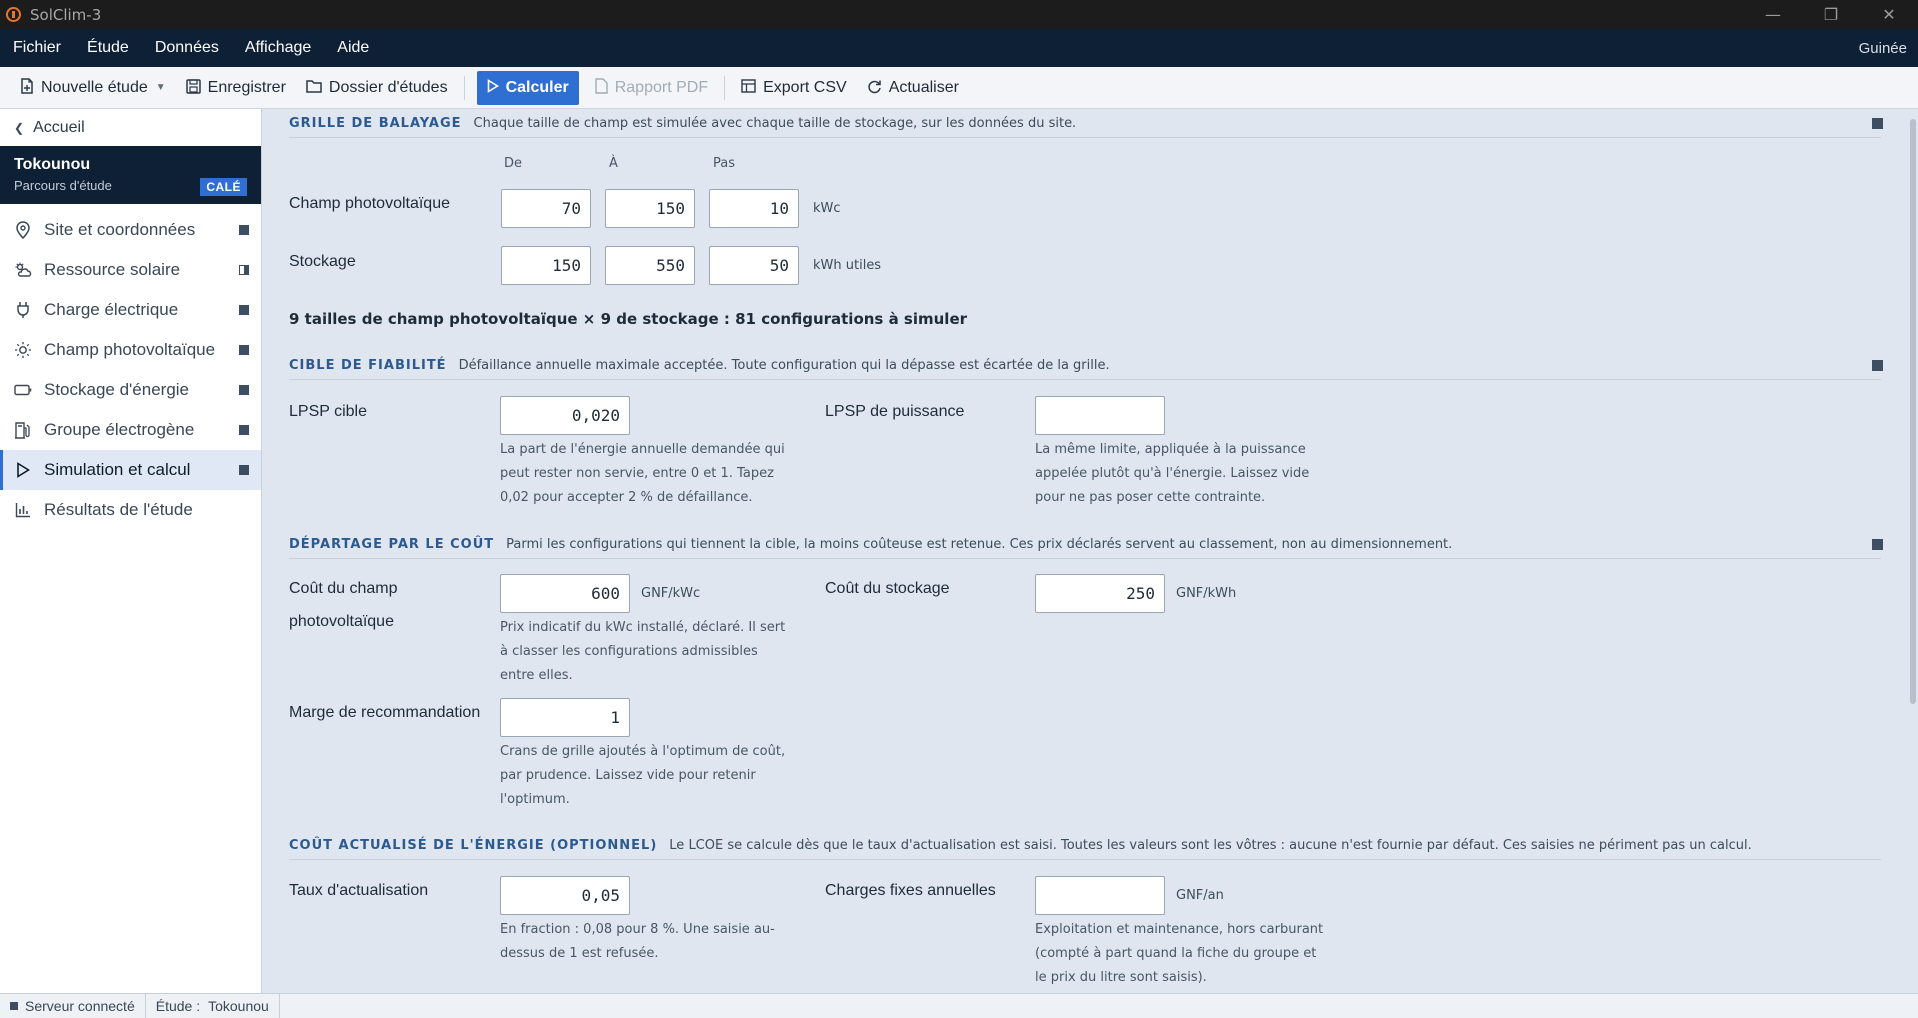 This screenshot has height=1018, width=1918. Describe the element at coordinates (130, 390) in the screenshot. I see `sidebar-item-storage: Stockage d'énergie` at that location.